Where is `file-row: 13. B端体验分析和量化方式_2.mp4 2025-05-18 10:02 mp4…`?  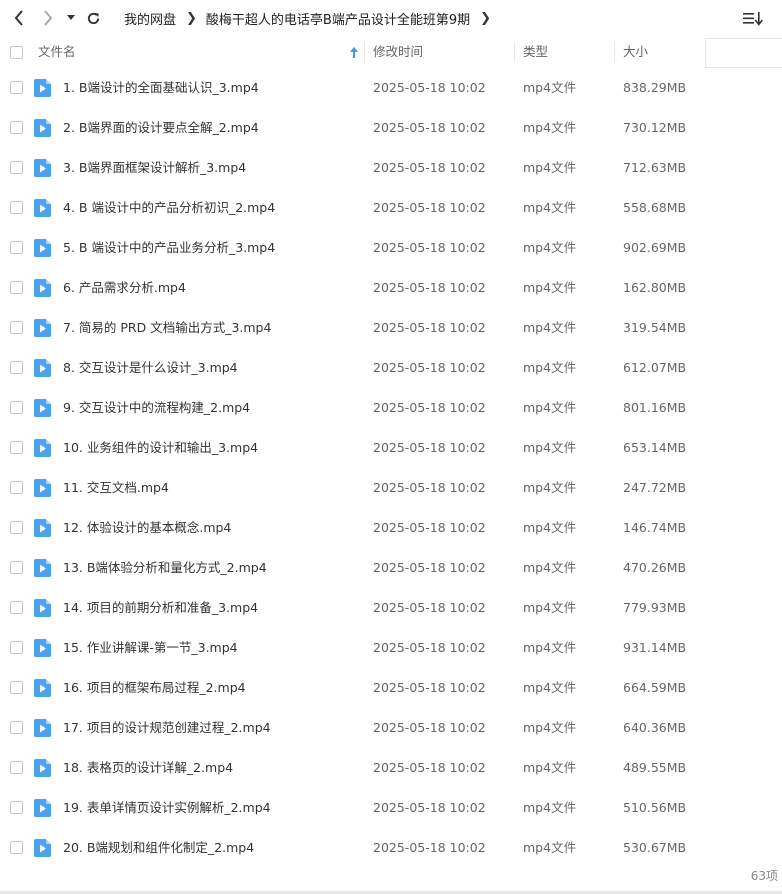 file-row: 13. B端体验分析和量化方式_2.mp4 2025-05-18 10:02 mp4… is located at coordinates (391, 568).